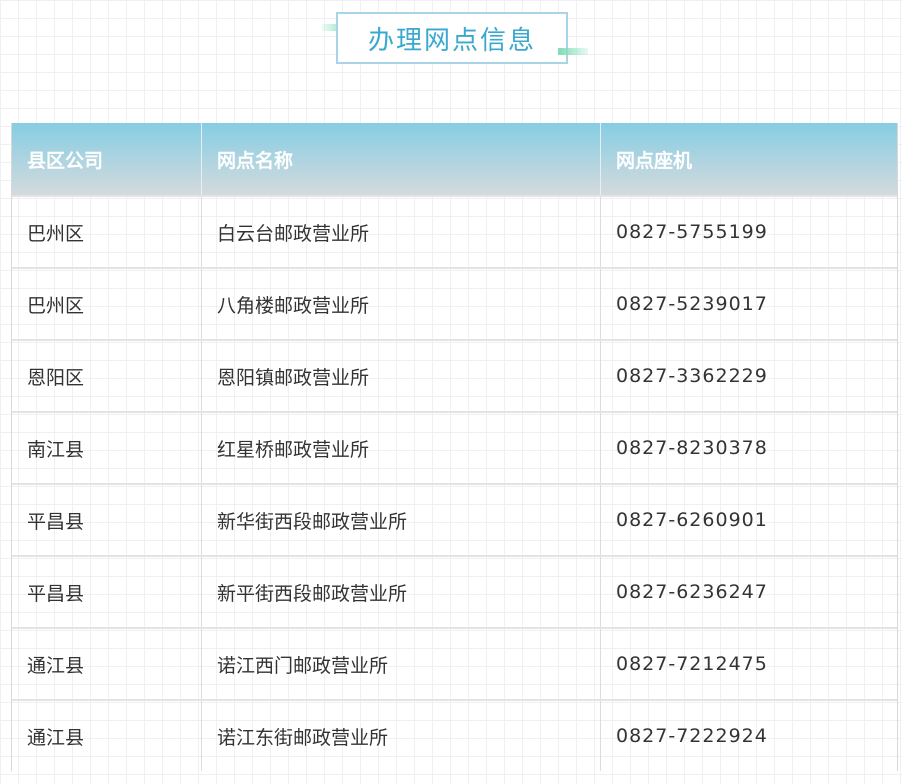  I want to click on table-row: 巴州区 白云台邮政营业所 0827-5755199, so click(454, 231).